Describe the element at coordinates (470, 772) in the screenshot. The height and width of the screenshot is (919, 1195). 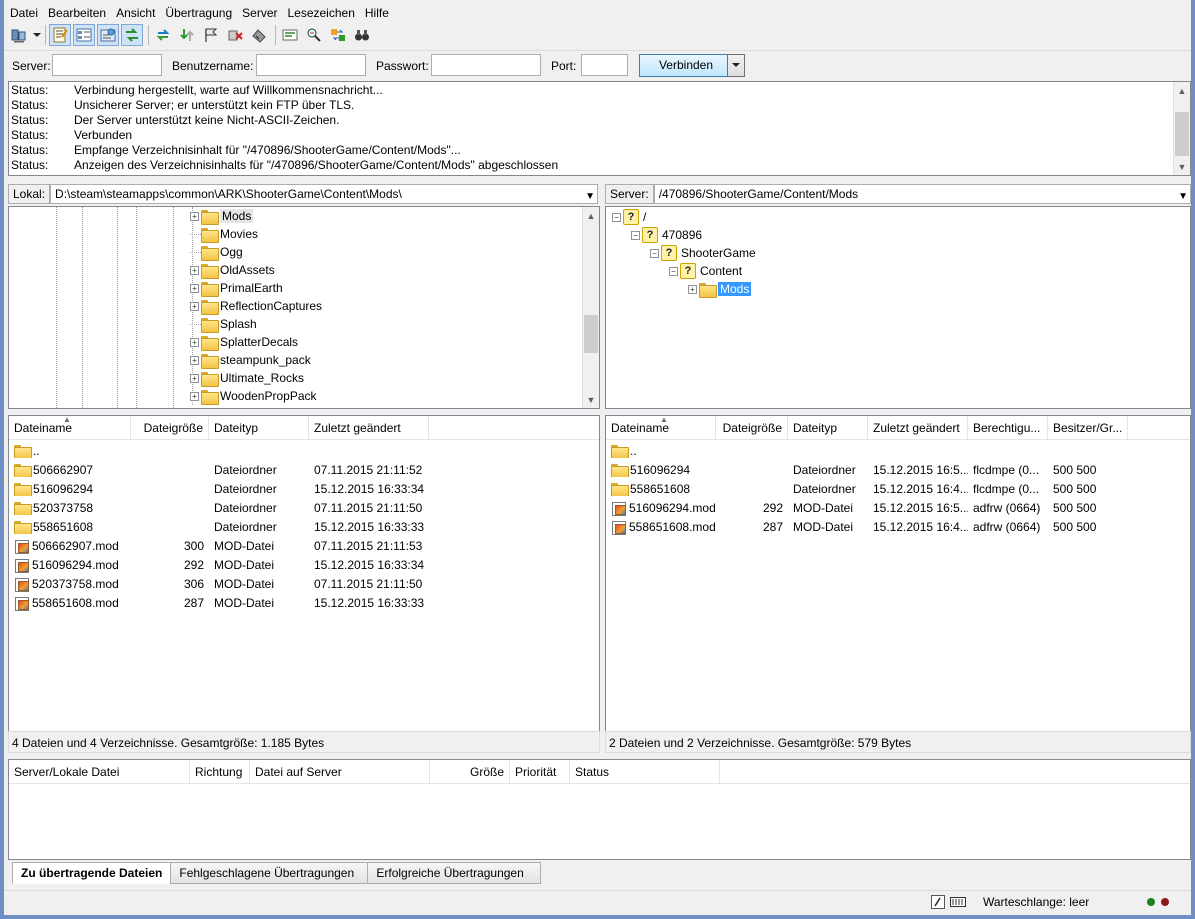
I see `column-header-size: Größe` at that location.